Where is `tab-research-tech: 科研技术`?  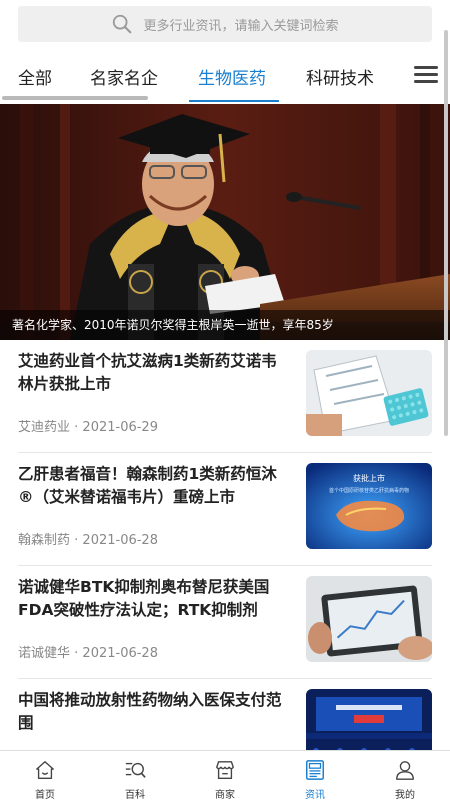
tab-research-tech: 科研技术 is located at coordinates (340, 76).